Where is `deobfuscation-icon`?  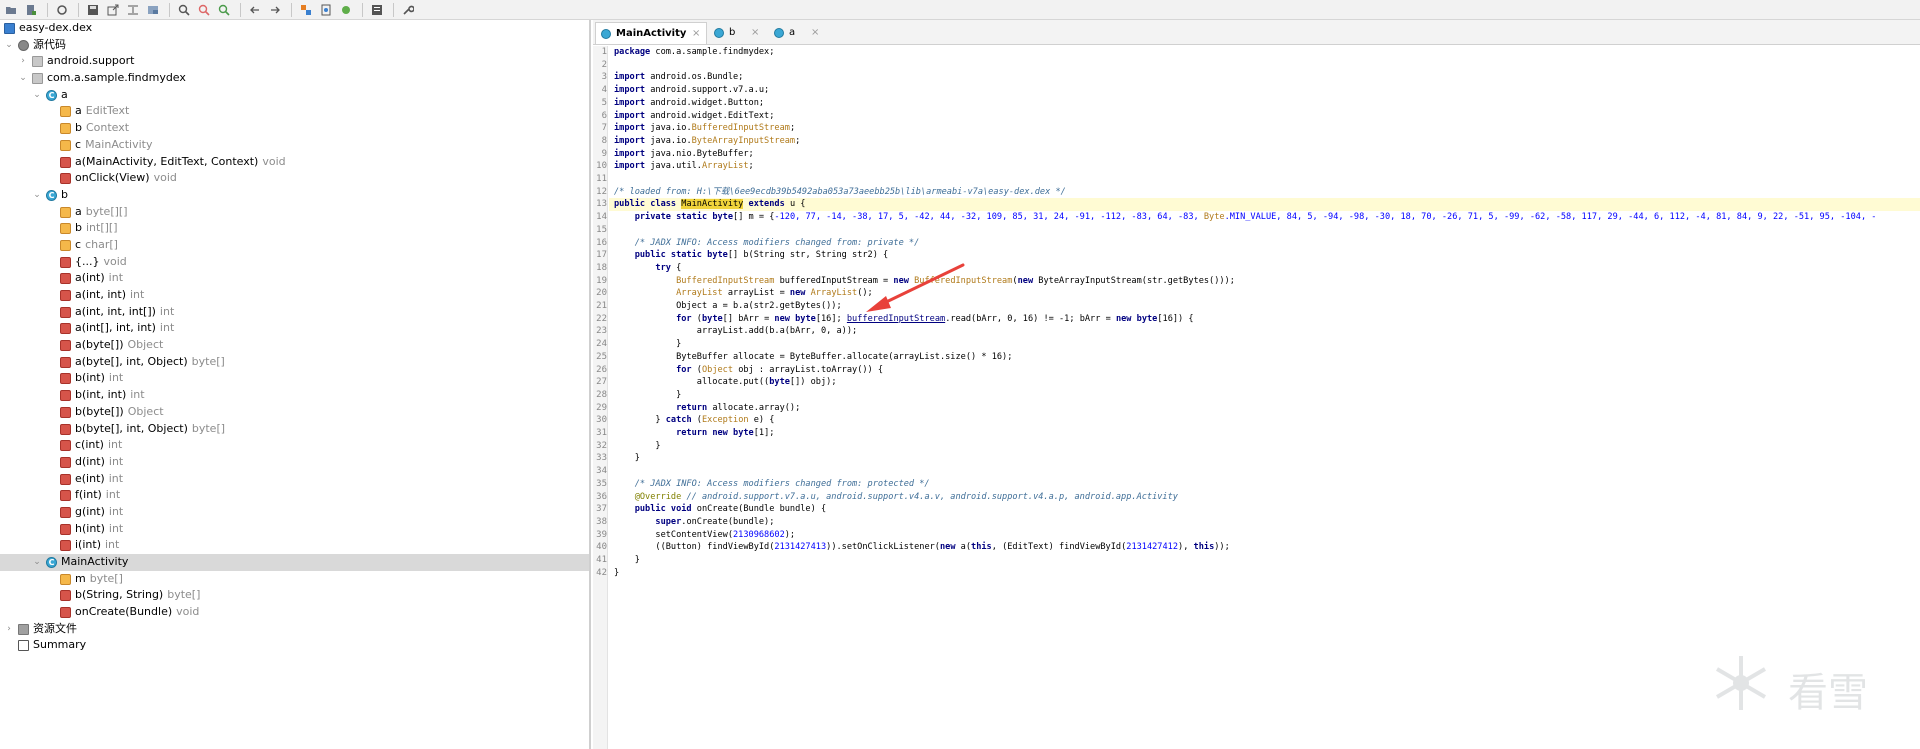 deobfuscation-icon is located at coordinates (326, 10).